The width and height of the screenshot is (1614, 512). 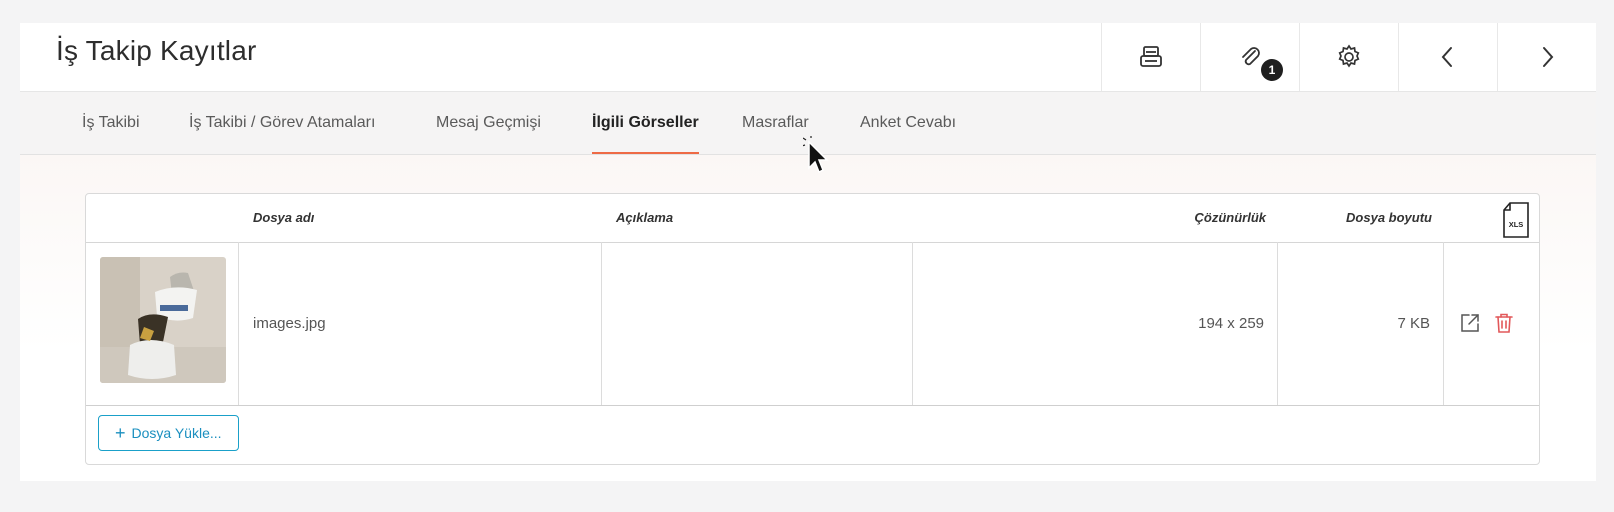 I want to click on tab-mesaj-gecmisi: Mesaj Geçmişi, so click(x=488, y=123).